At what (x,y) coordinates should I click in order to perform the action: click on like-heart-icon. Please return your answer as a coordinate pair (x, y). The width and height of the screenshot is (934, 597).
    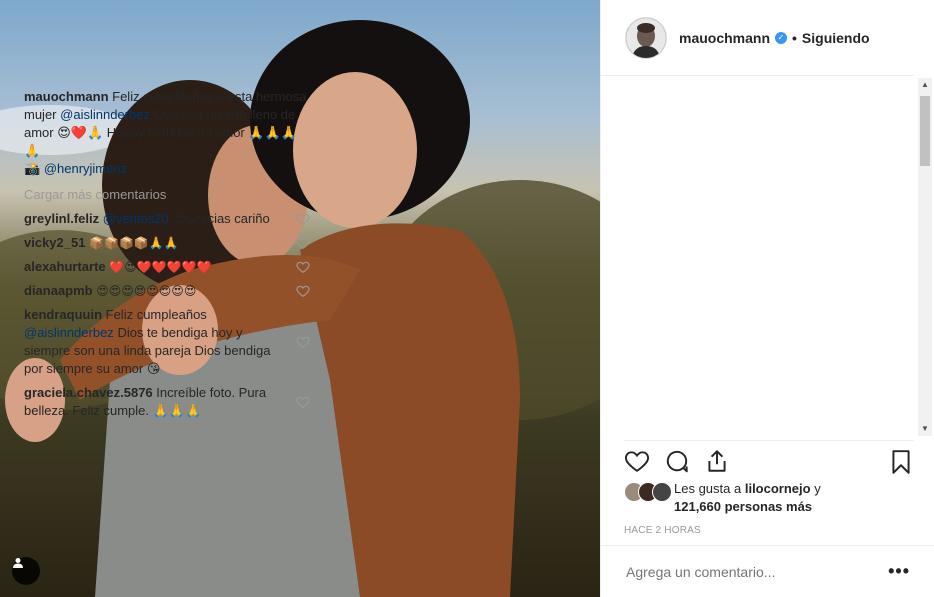
    Looking at the image, I should click on (637, 461).